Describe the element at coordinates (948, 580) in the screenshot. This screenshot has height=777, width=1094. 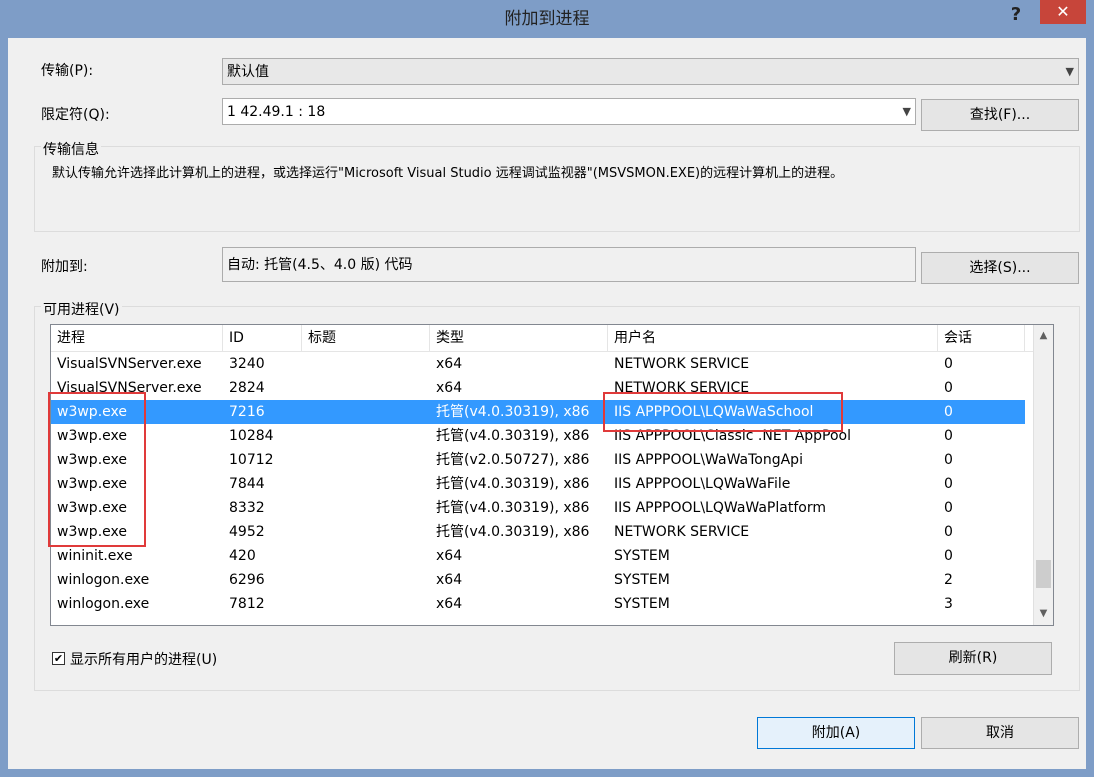
I see `process-session-cell: 2` at that location.